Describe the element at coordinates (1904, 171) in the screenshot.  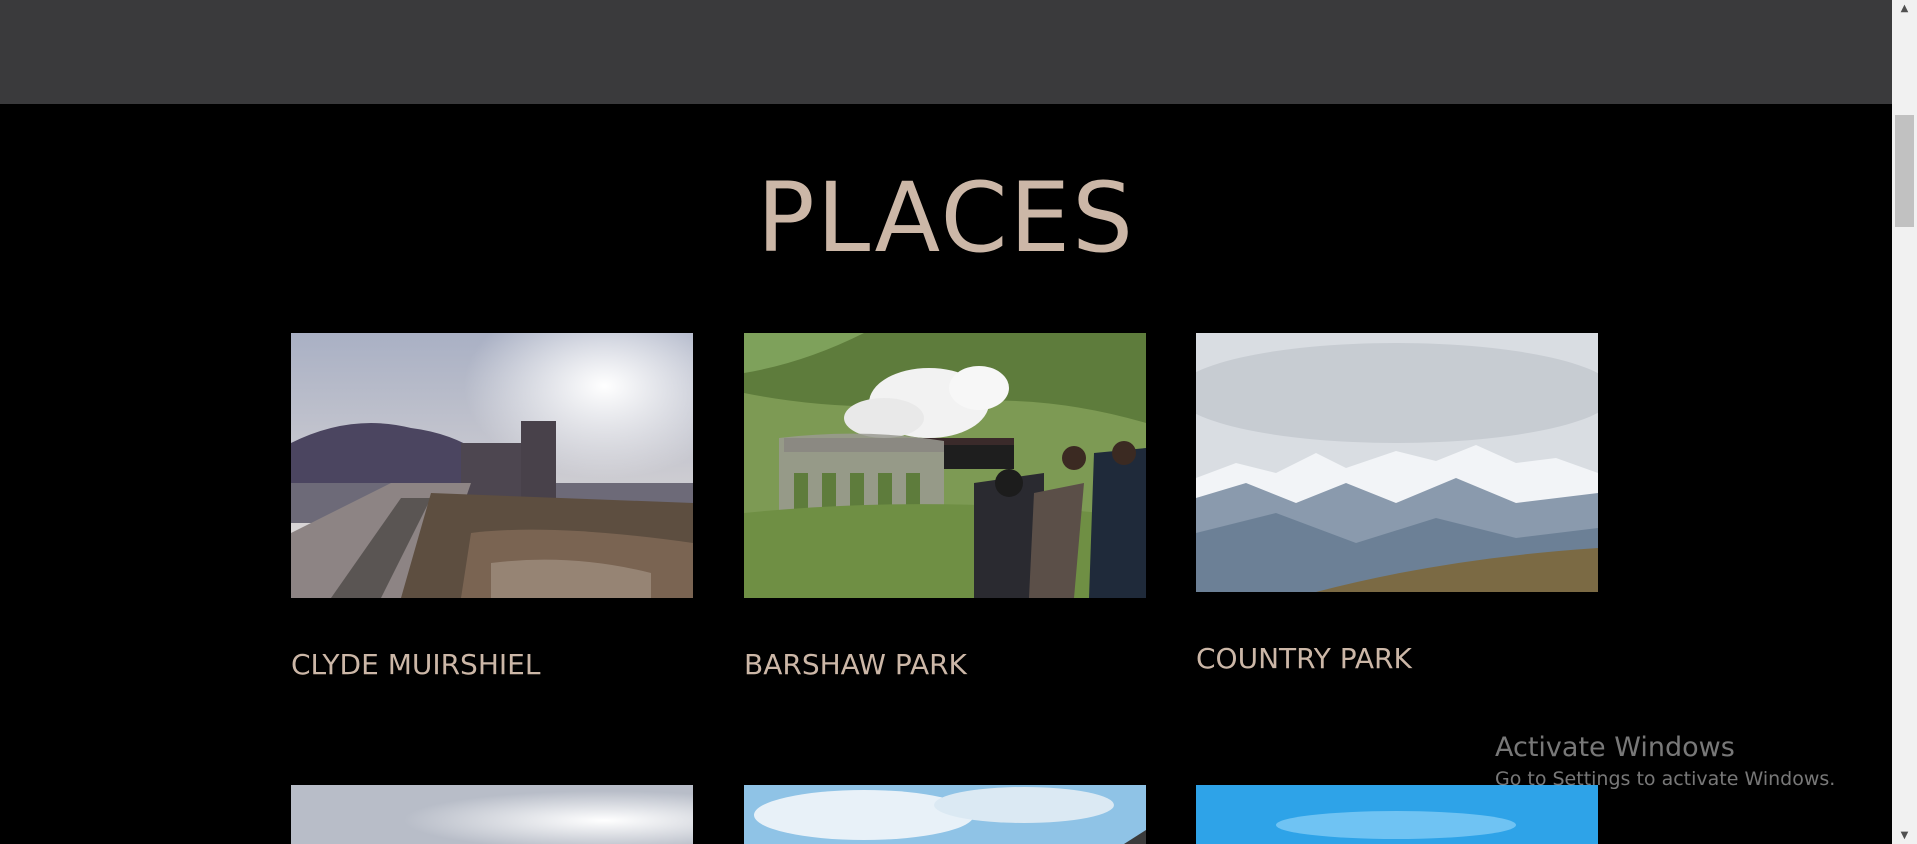
I see `scrollbar-thumb` at that location.